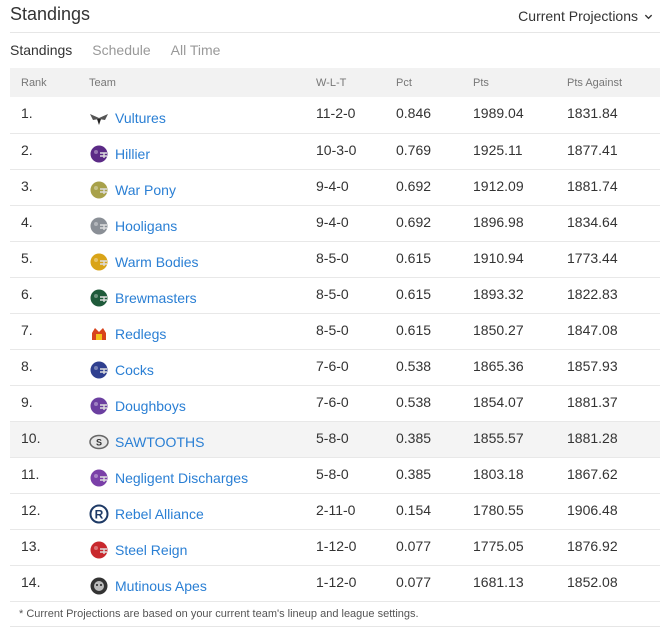 The height and width of the screenshot is (632, 663). I want to click on table-row: 8. Cocks 7-6-0 0.538 1865.36 1857.93, so click(335, 367).